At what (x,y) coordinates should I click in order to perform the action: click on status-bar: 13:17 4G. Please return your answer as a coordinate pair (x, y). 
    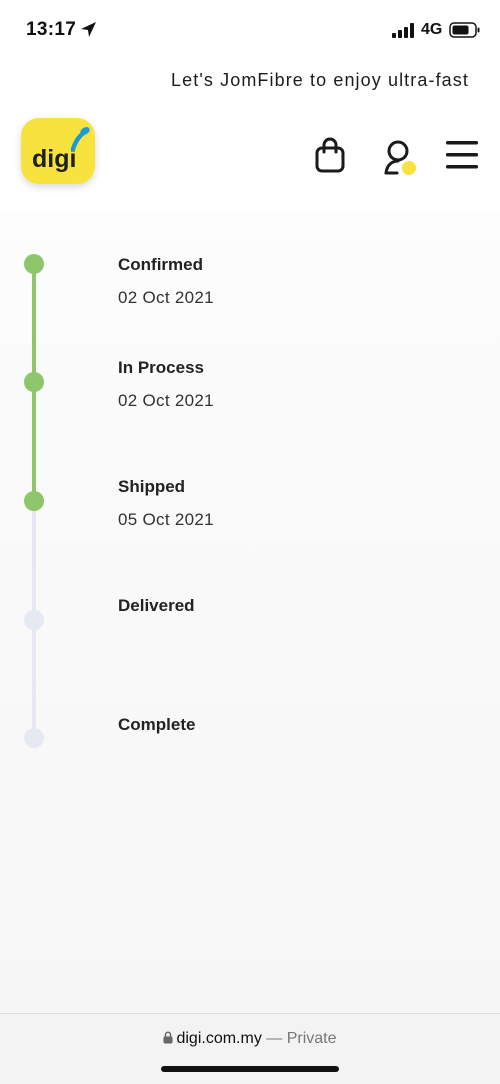
    Looking at the image, I should click on (250, 29).